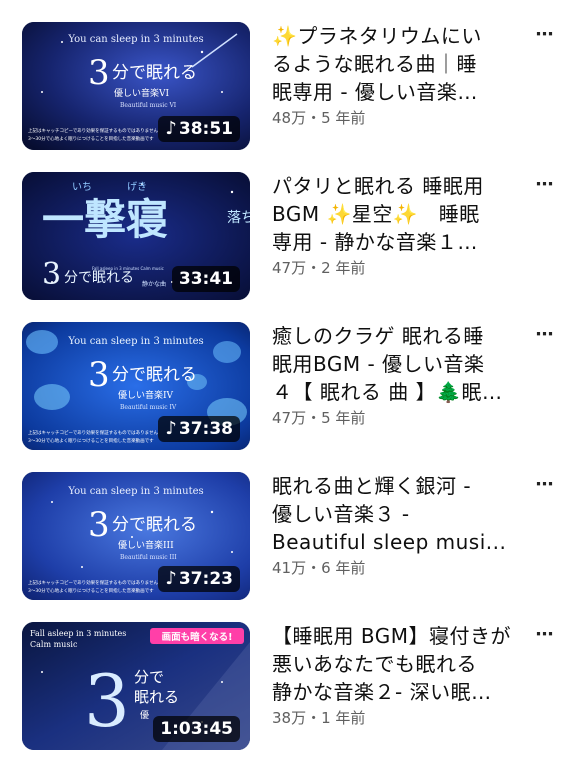  I want to click on svg-text: 一撃寝, so click(105, 219).